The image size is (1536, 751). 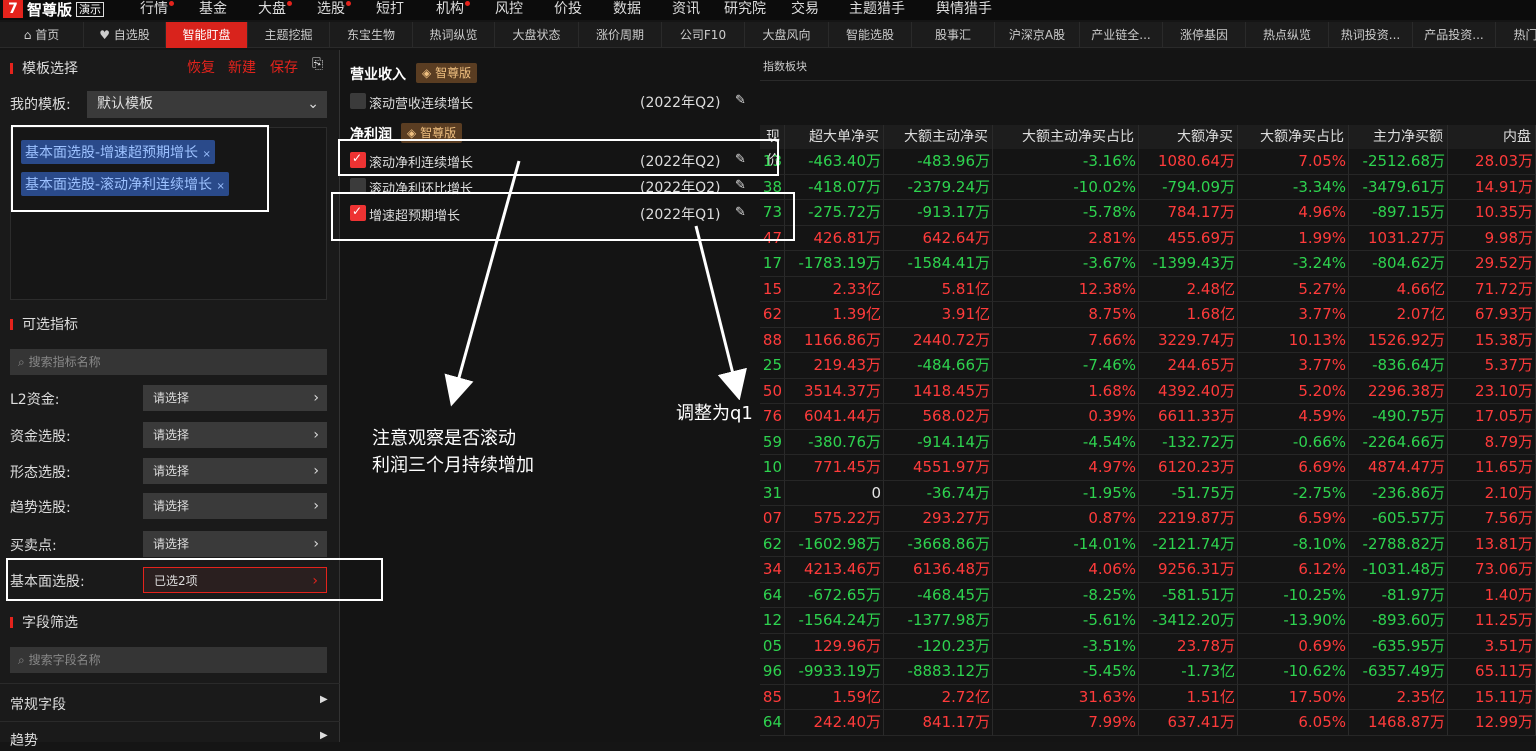 I want to click on annotation-note-1: 注意观察是否滚动 利润三个月持续增加, so click(x=453, y=452).